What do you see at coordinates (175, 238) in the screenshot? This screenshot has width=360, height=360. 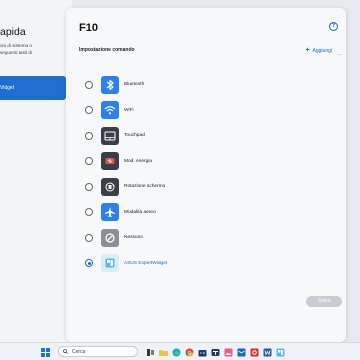 I see `option-none: Nessuno` at bounding box center [175, 238].